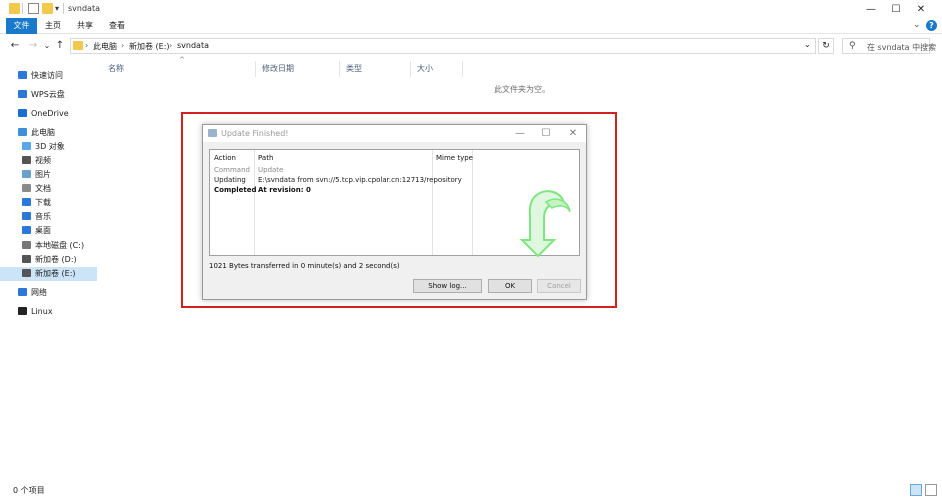 The width and height of the screenshot is (942, 500). Describe the element at coordinates (48, 312) in the screenshot. I see `sidebar-item: Linux` at that location.